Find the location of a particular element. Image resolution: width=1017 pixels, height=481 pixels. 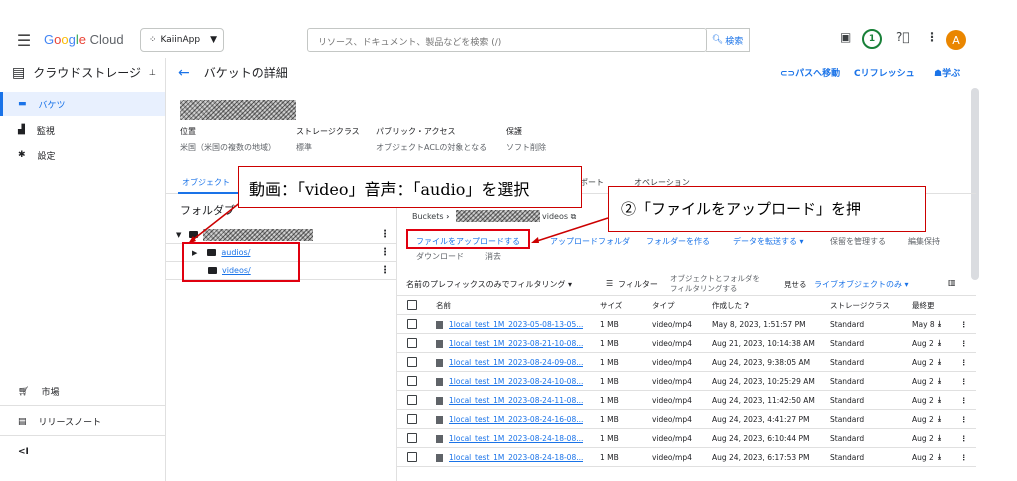

tab-report: ポート is located at coordinates (592, 182).